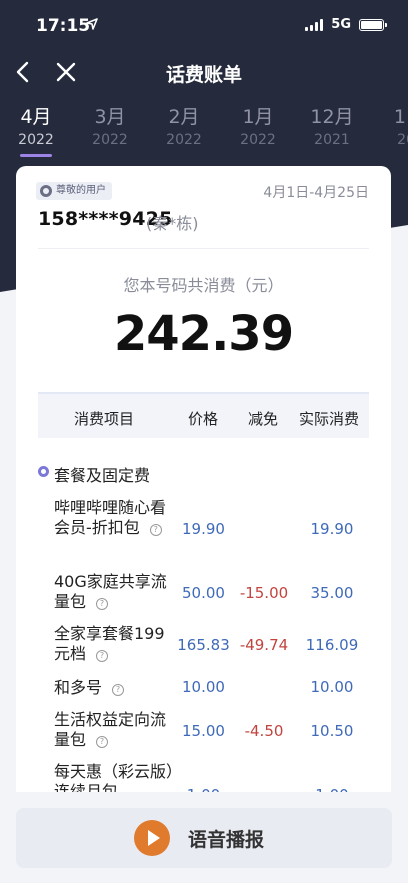  I want to click on item-discount: -49.74, so click(264, 645).